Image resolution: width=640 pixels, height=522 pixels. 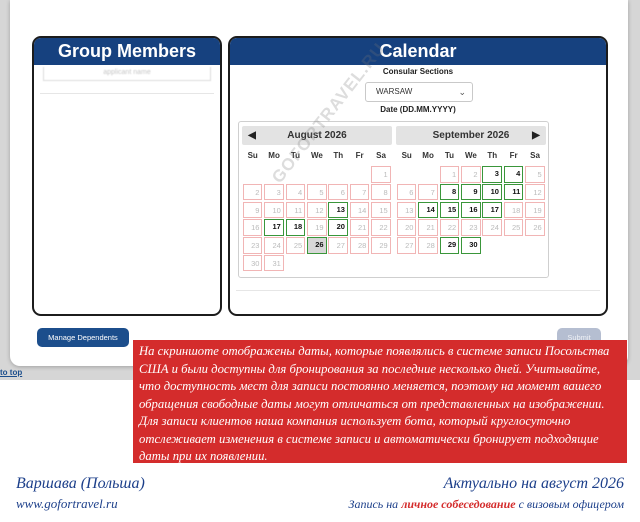 What do you see at coordinates (419, 92) in the screenshot?
I see `consular-section-select: WARSAW ⌄` at bounding box center [419, 92].